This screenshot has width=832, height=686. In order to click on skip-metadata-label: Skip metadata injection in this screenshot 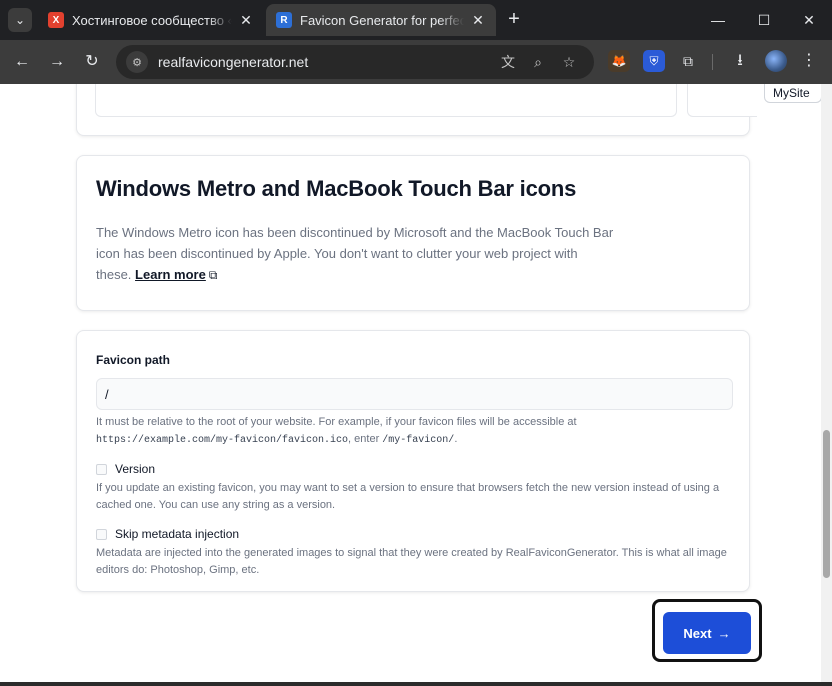, I will do `click(177, 534)`.